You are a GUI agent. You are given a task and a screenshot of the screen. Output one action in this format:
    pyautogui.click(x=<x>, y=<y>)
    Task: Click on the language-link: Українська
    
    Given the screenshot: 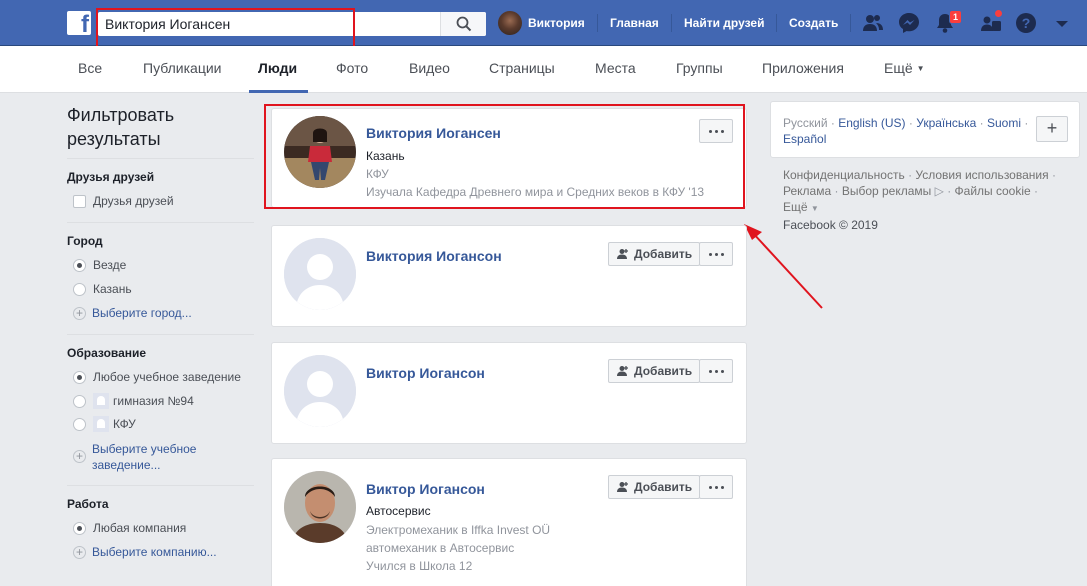 What is the action you would take?
    pyautogui.click(x=946, y=123)
    